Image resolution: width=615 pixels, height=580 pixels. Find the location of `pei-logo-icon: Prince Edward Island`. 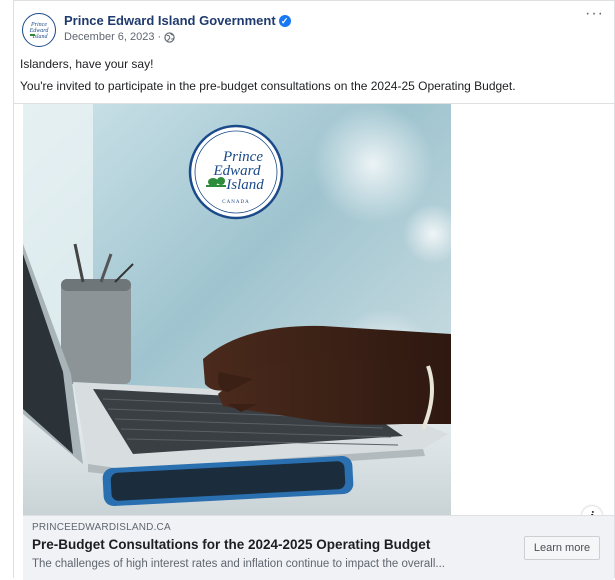

pei-logo-icon: Prince Edward Island is located at coordinates (39, 30).